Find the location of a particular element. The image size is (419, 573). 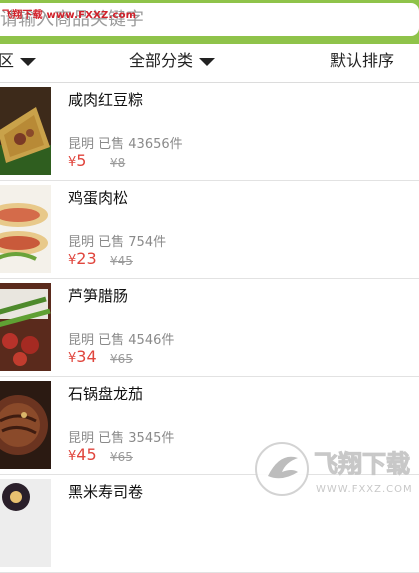

product-sold: 已售 4546件 is located at coordinates (136, 340).